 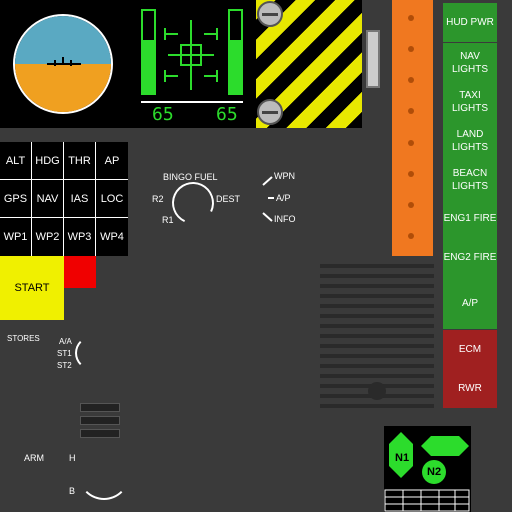 What do you see at coordinates (283, 198) in the screenshot?
I see `mode-ap-label: A/P` at bounding box center [283, 198].